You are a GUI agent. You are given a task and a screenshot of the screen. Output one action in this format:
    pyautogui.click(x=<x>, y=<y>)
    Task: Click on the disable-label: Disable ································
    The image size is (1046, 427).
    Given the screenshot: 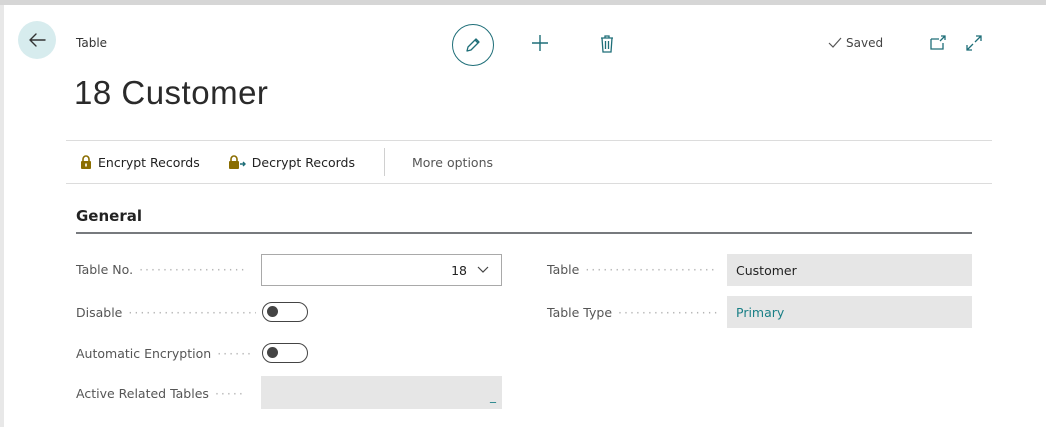 What is the action you would take?
    pyautogui.click(x=166, y=312)
    